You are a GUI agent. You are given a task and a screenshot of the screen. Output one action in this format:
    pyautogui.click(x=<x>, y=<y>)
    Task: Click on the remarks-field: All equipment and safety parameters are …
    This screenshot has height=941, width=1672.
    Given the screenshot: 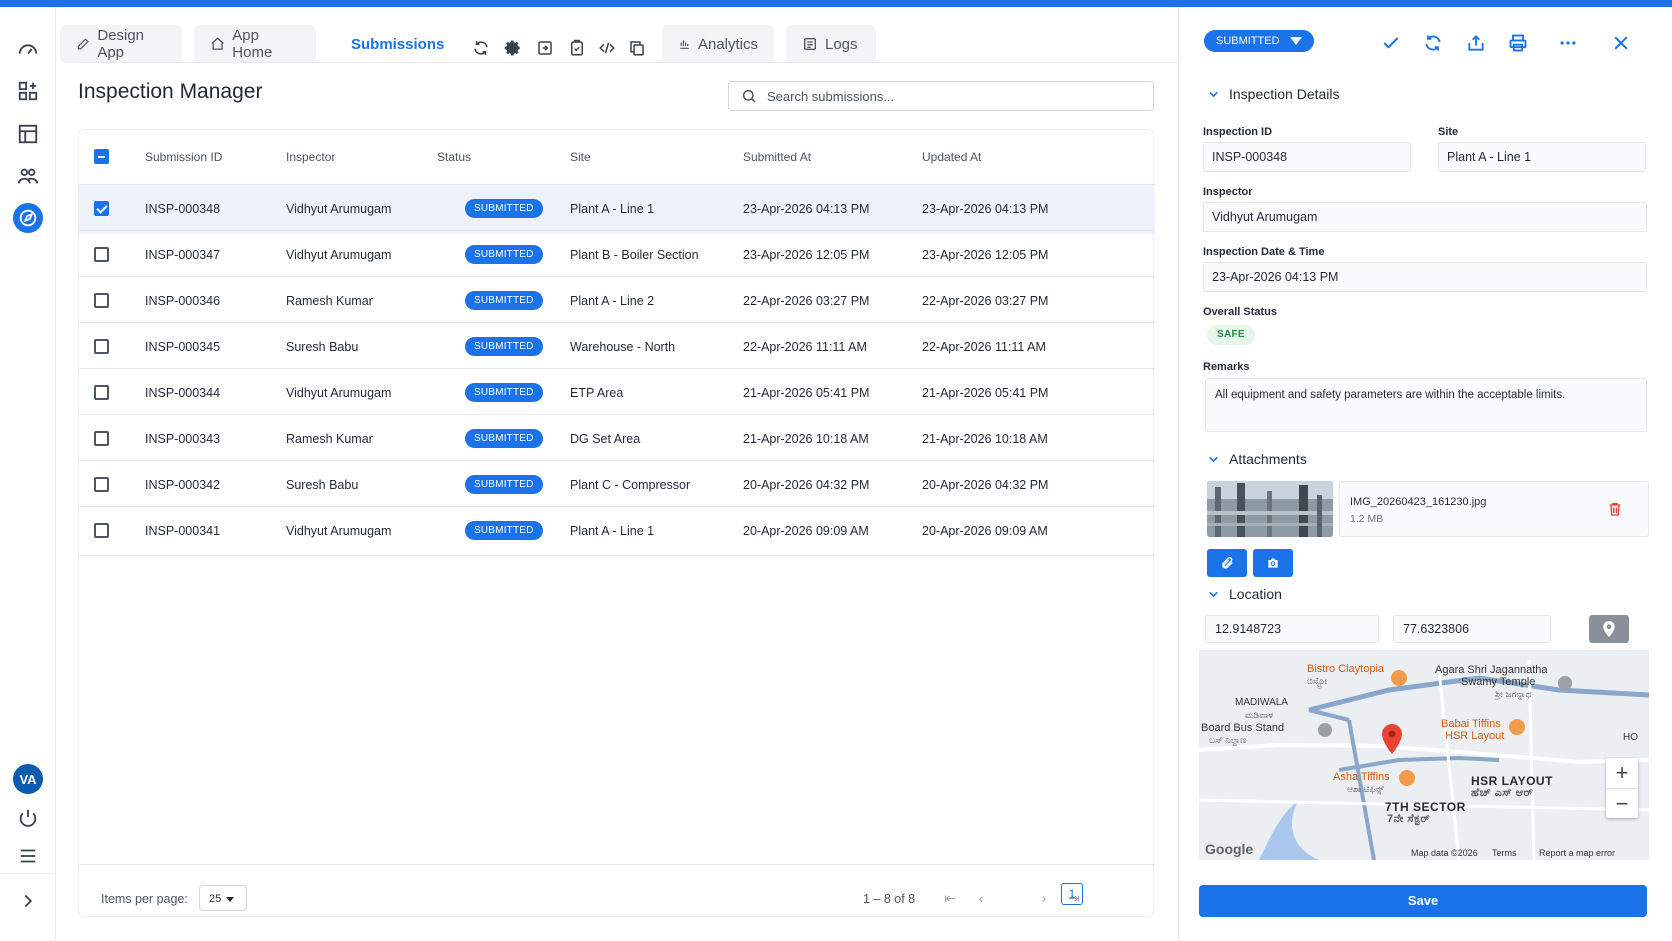 What is the action you would take?
    pyautogui.click(x=1426, y=405)
    